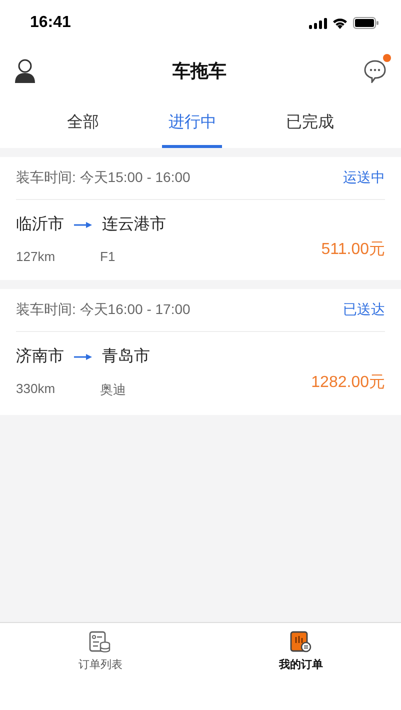 The width and height of the screenshot is (401, 710). Describe the element at coordinates (40, 224) in the screenshot. I see `origin-city: 临沂市` at that location.